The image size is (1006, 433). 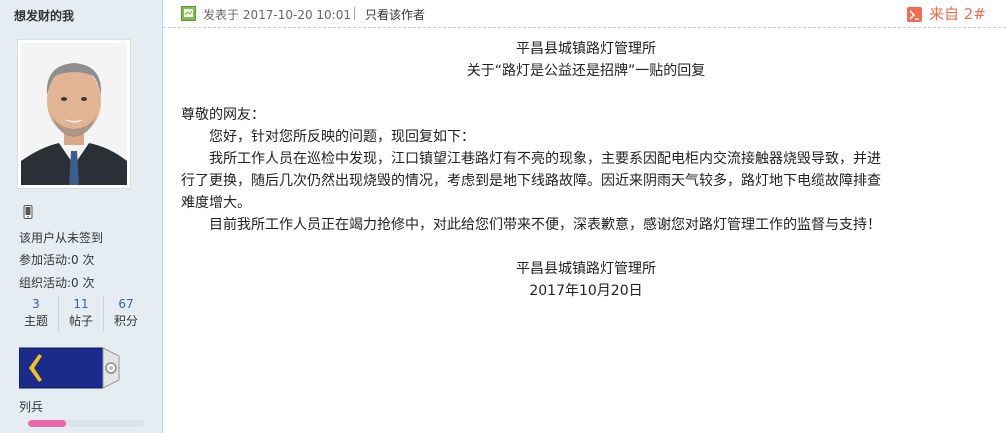 I want to click on count-topics: 3 主题, so click(x=36, y=314).